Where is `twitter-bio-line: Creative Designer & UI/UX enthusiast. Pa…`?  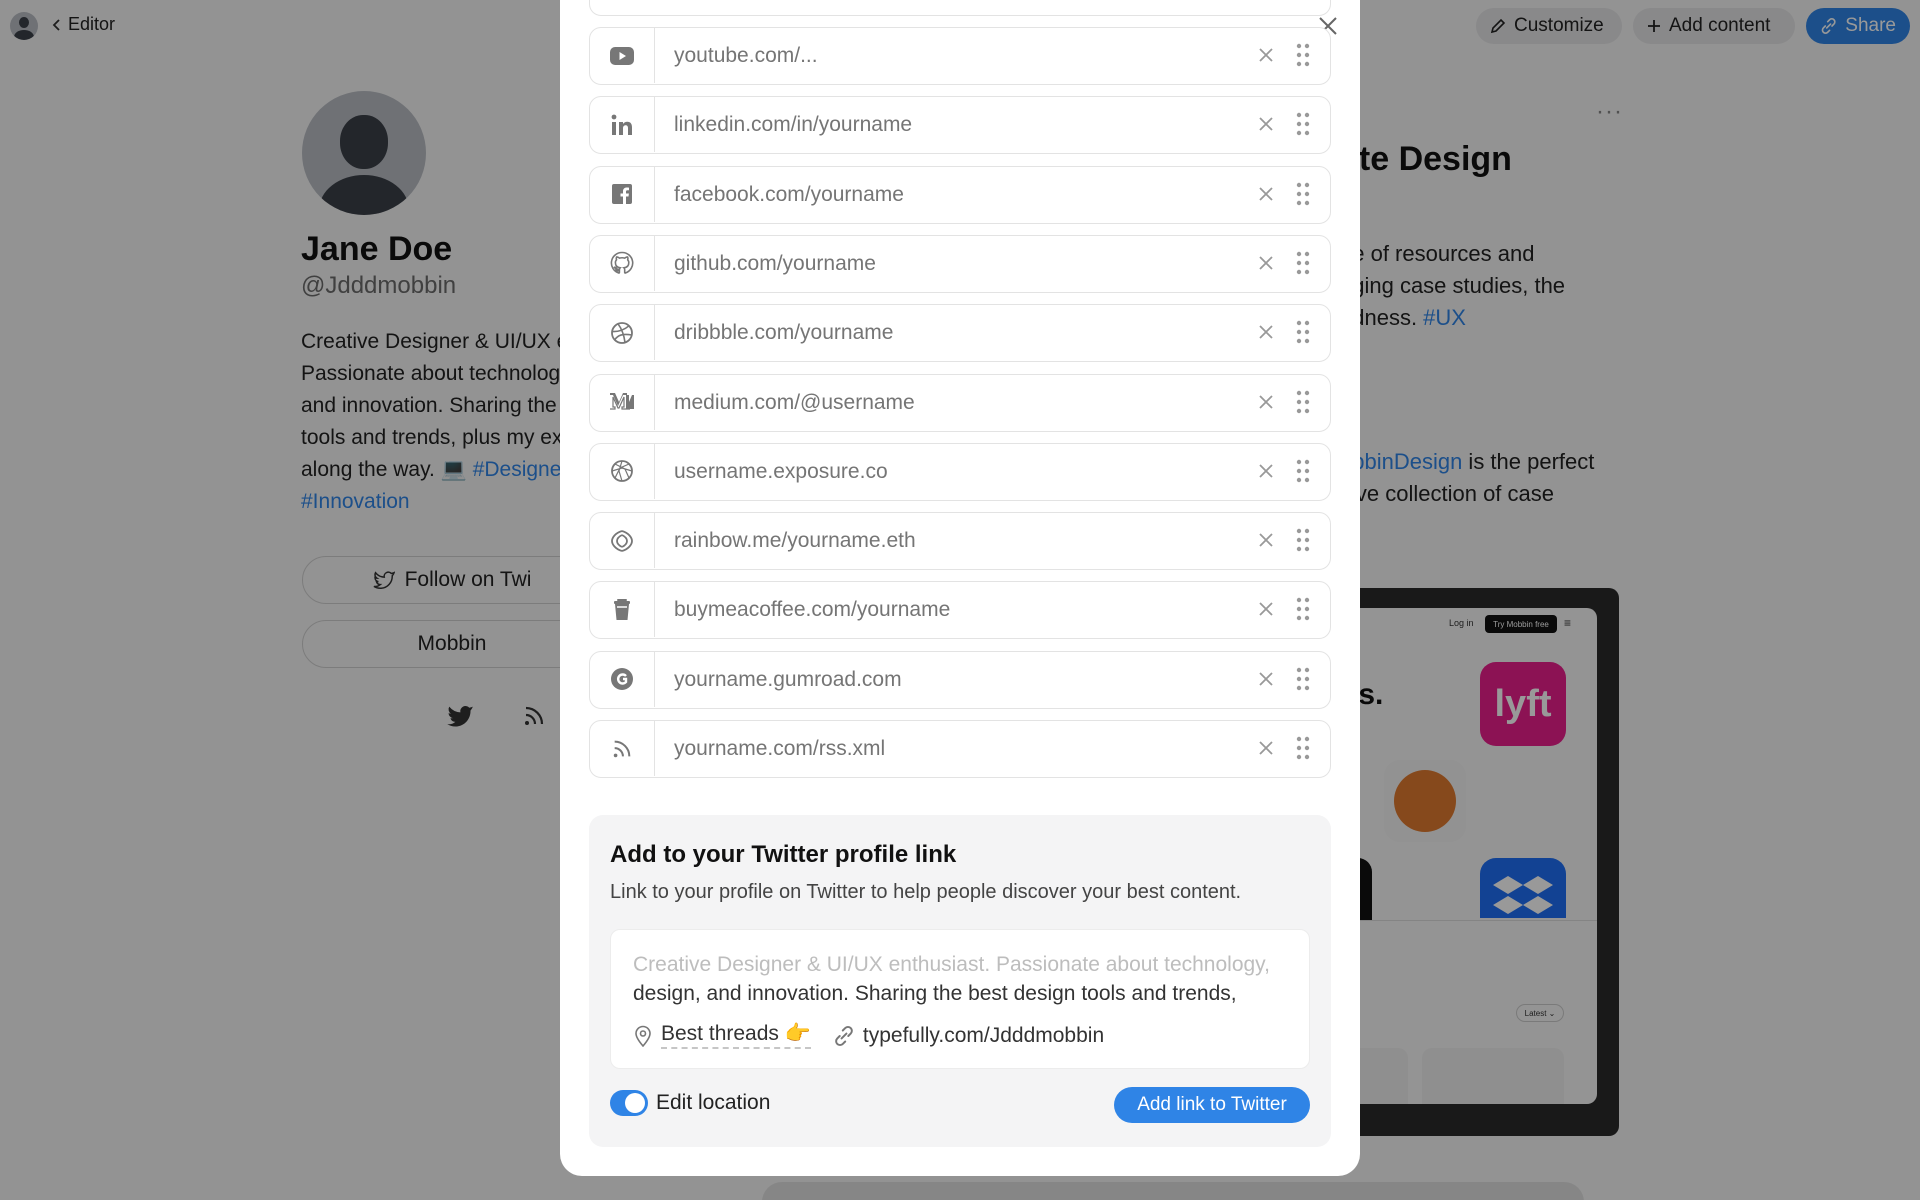 twitter-bio-line: Creative Designer & UI/UX enthusiast. Pa… is located at coordinates (951, 964).